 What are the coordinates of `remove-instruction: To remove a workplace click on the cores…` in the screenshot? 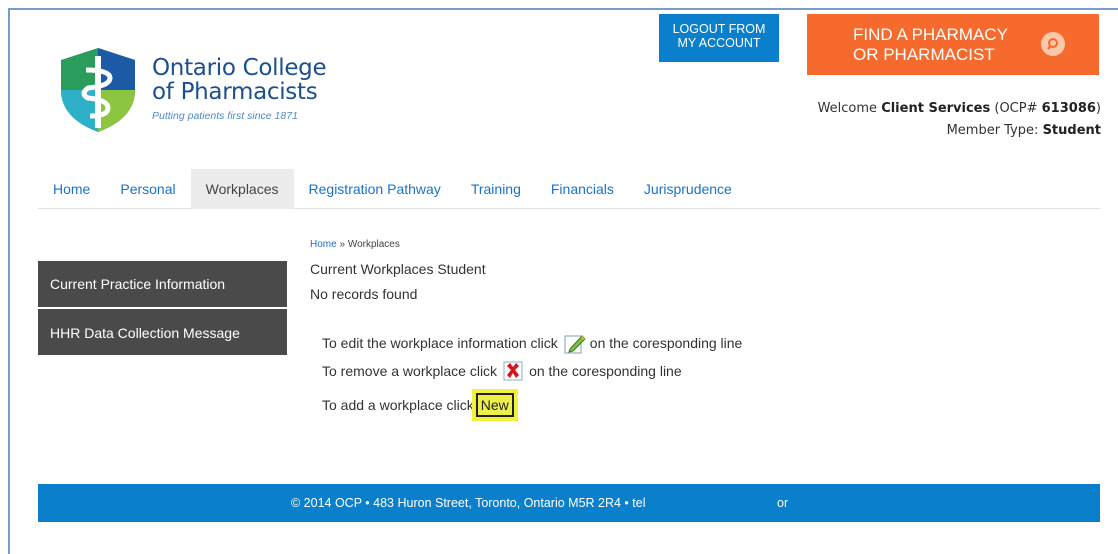 It's located at (502, 371).